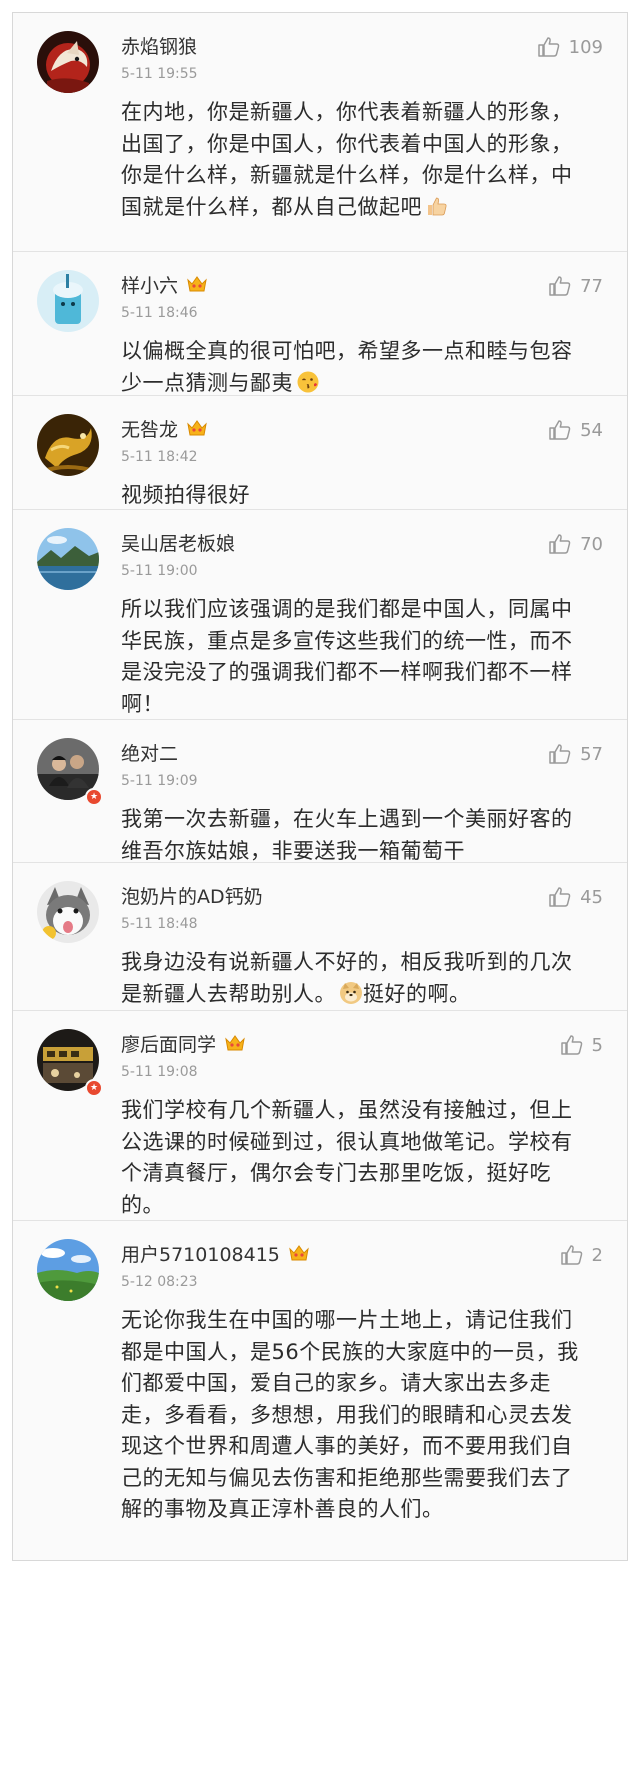  Describe the element at coordinates (159, 924) in the screenshot. I see `comment-time: 5-11 18:48` at that location.